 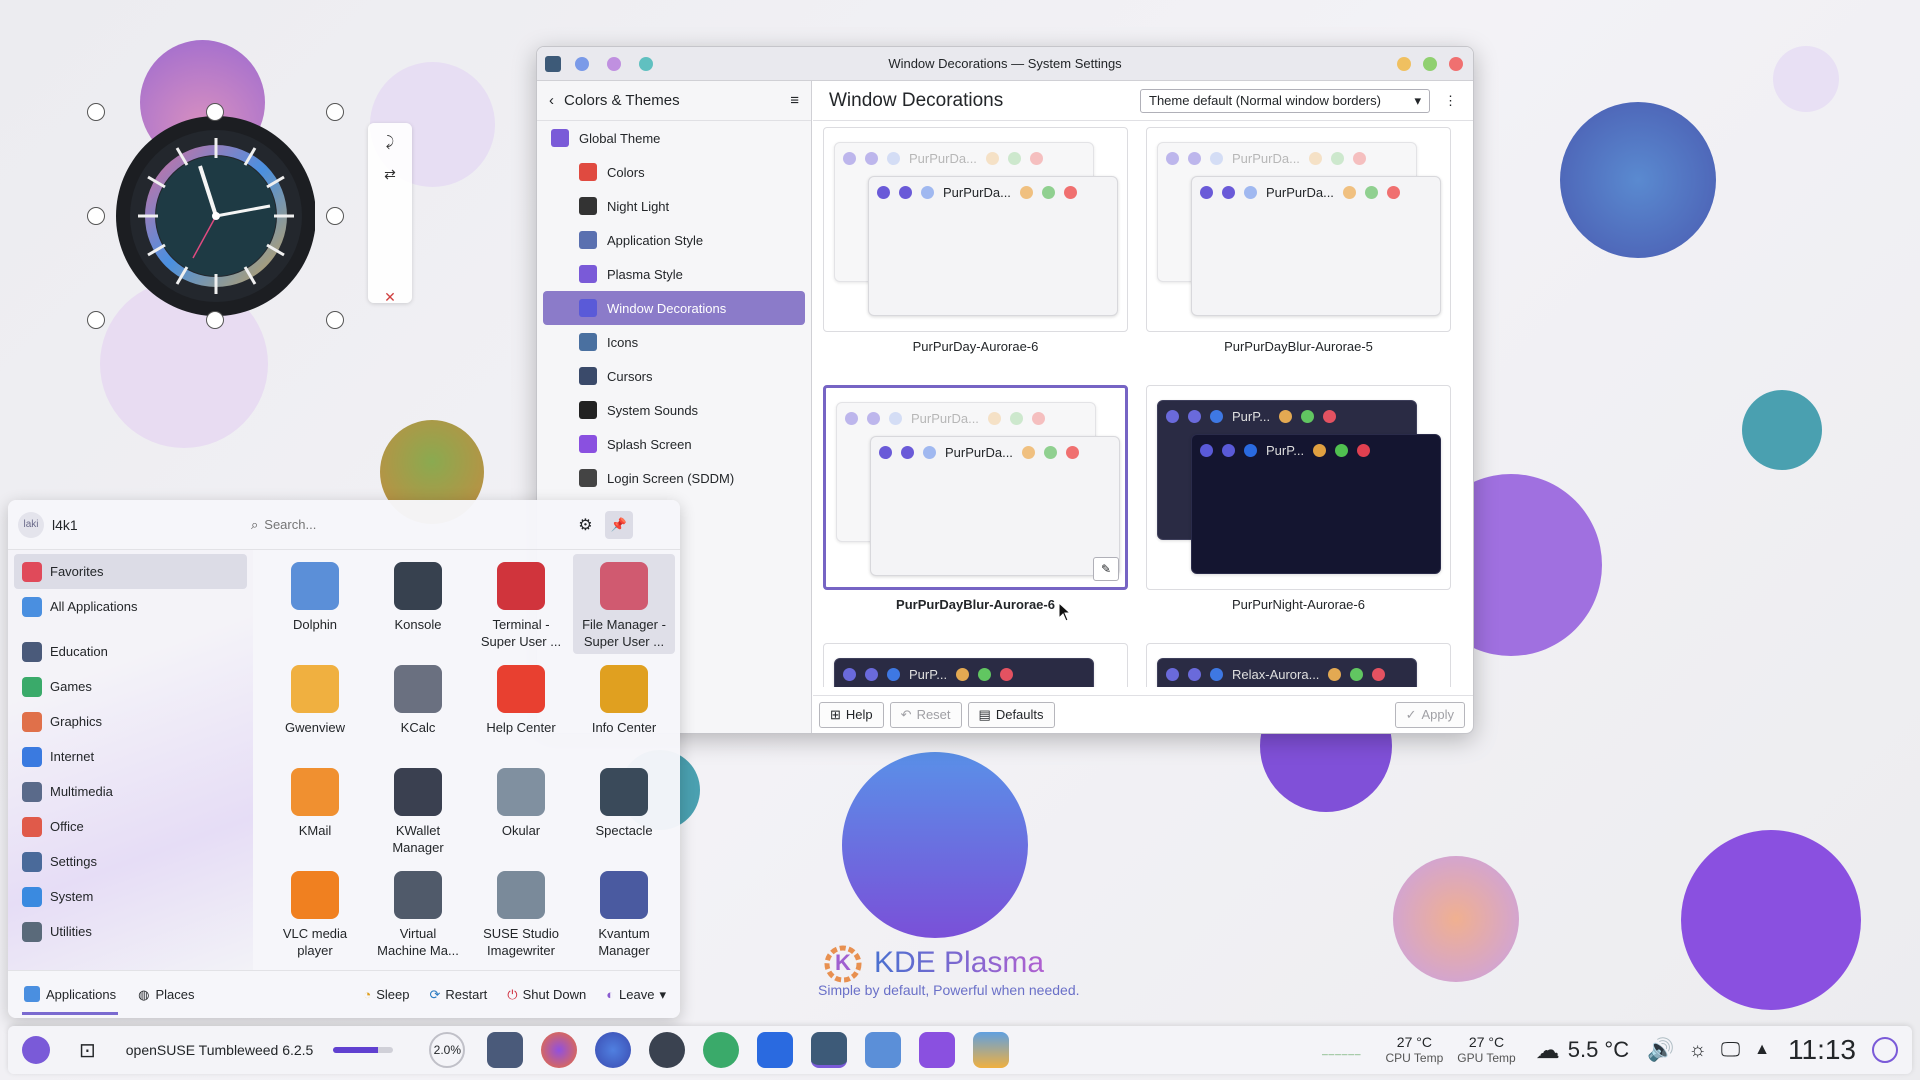 I want to click on app-okular: Okular, so click(x=521, y=810).